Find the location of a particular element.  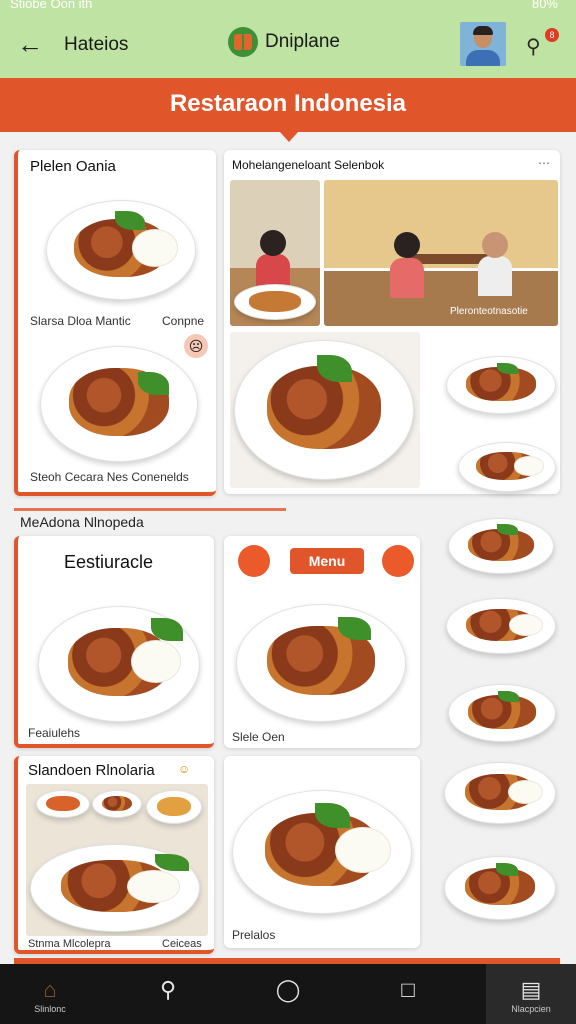

square-recents-icon: □ is located at coordinates (408, 989).